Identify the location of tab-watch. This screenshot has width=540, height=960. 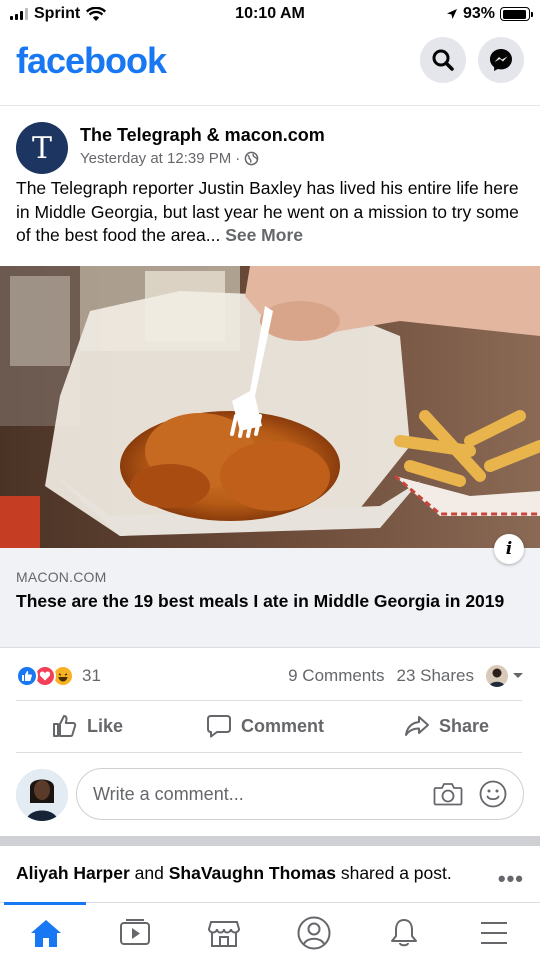
(135, 933).